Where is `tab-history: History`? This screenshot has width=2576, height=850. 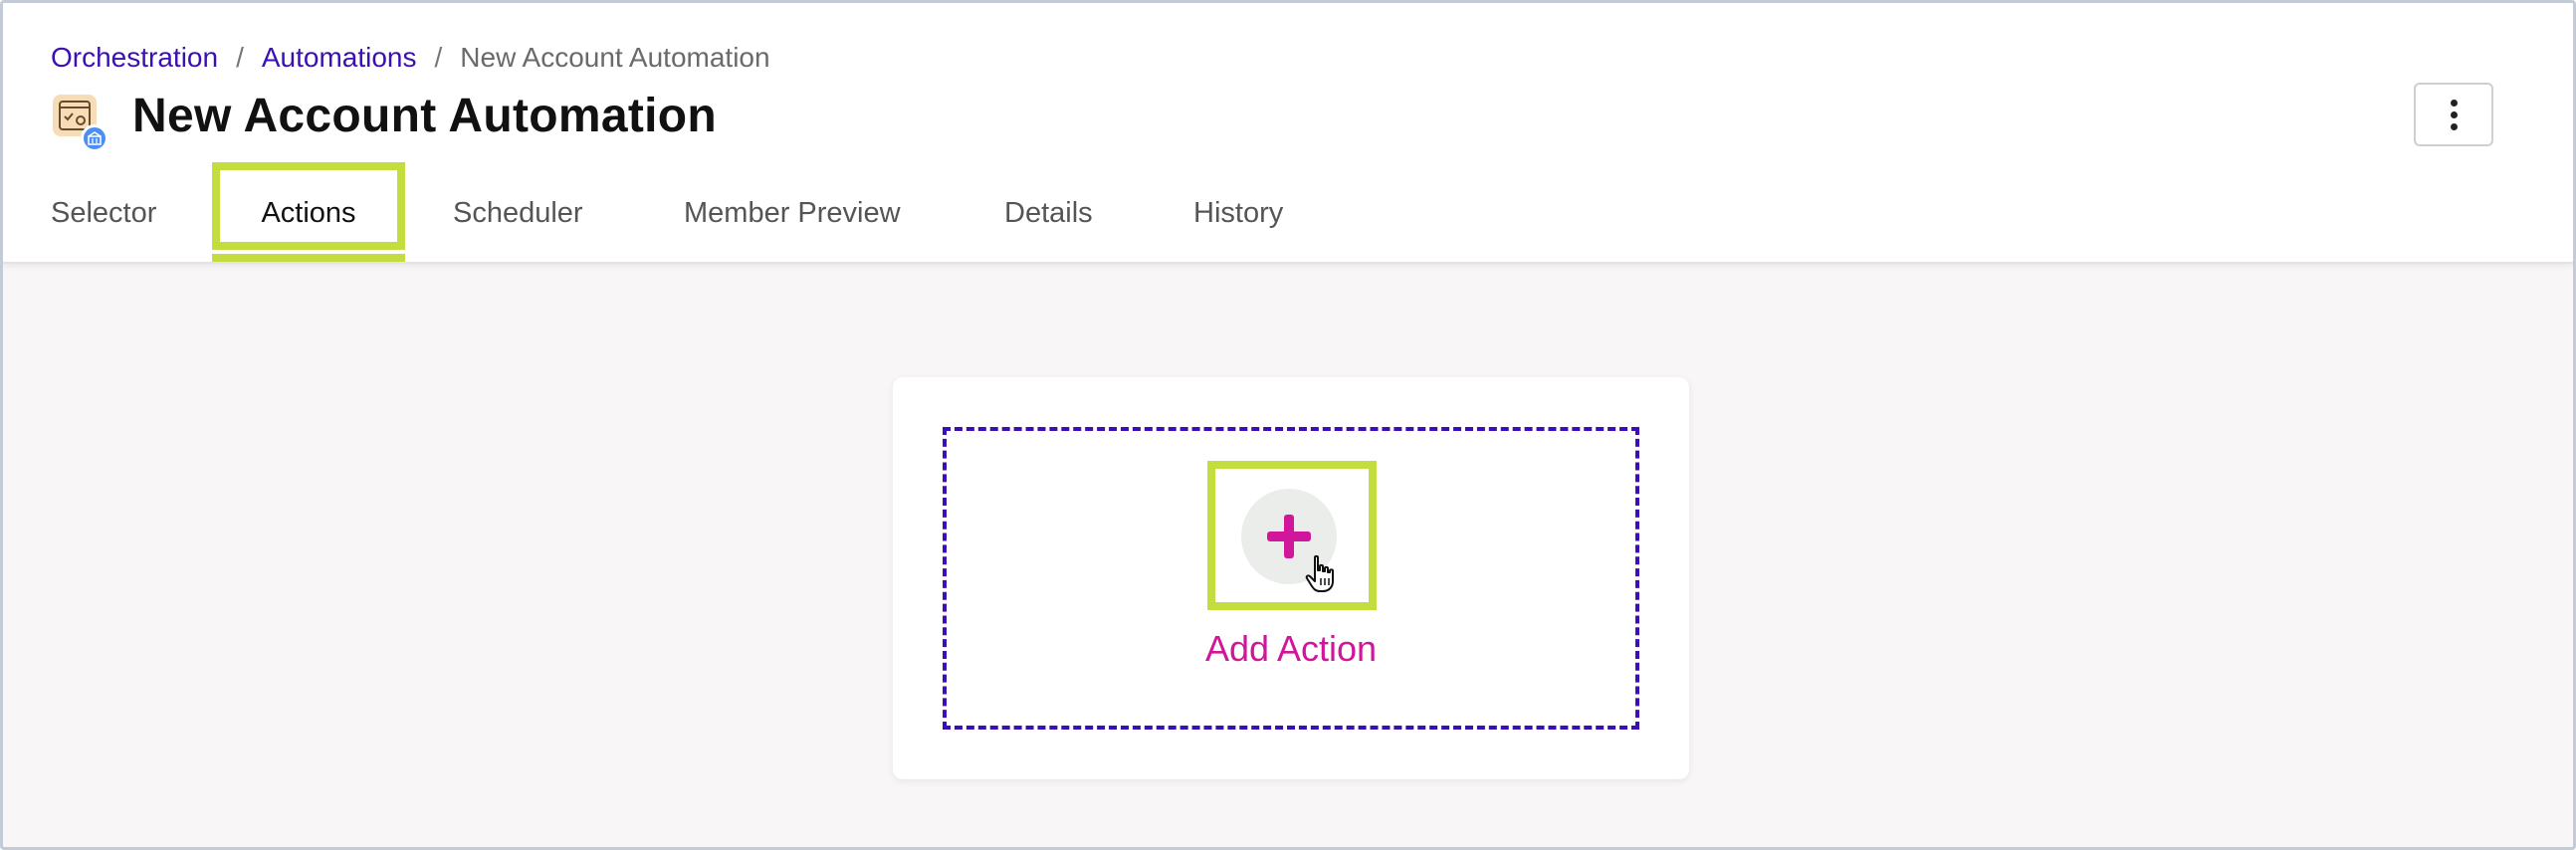
tab-history: History is located at coordinates (1238, 213).